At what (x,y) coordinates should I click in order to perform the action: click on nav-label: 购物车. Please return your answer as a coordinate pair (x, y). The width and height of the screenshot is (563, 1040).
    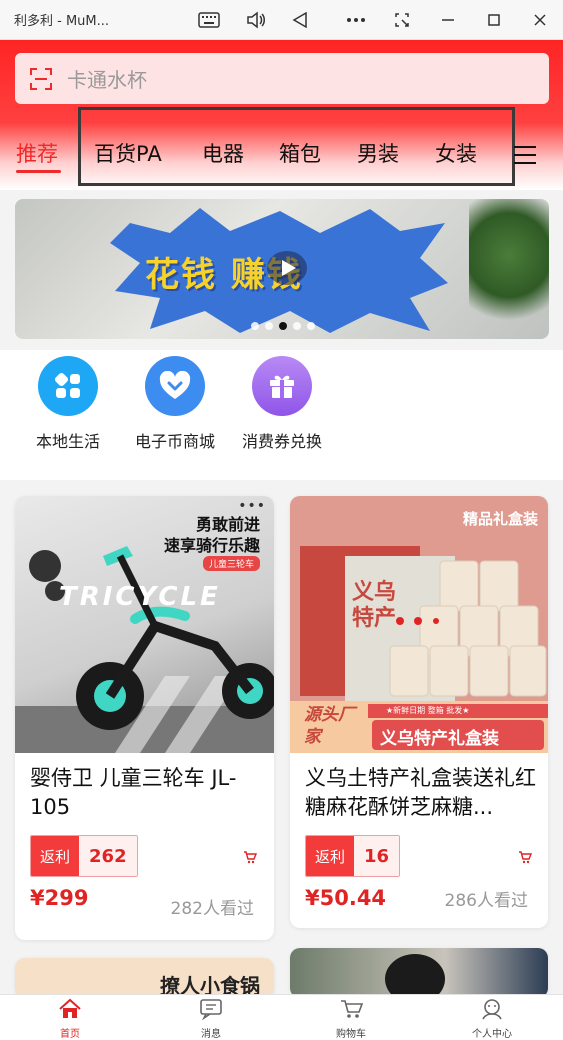
    Looking at the image, I should click on (351, 1034).